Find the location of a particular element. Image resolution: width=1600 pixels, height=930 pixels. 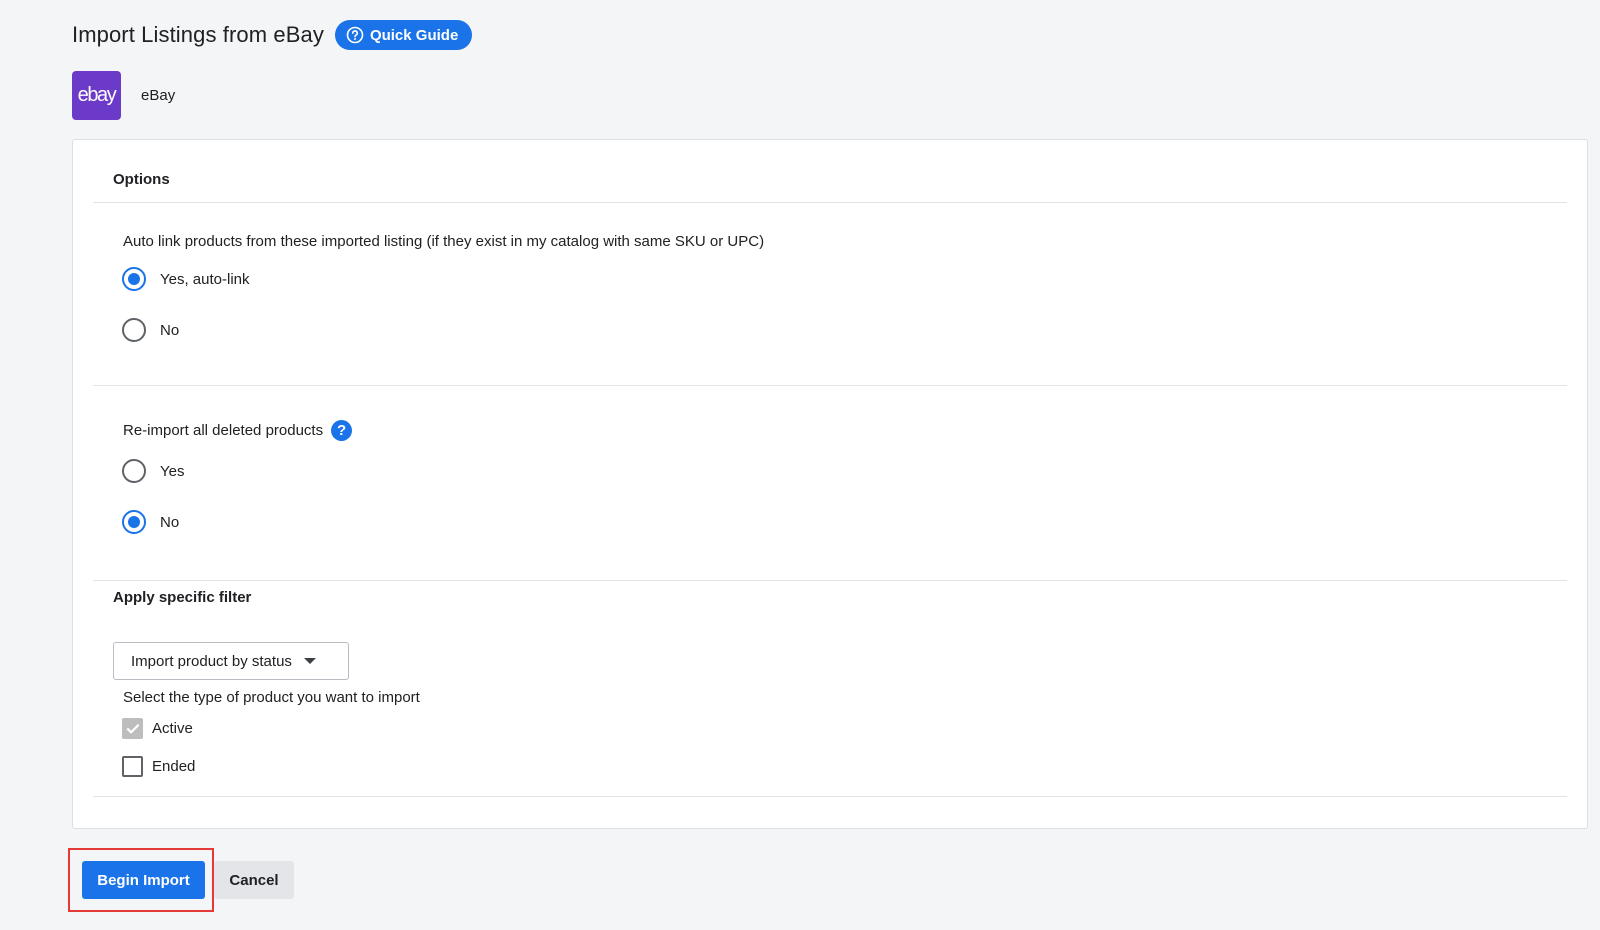

autolink-yes-radio: Yes, auto-link is located at coordinates (186, 279).